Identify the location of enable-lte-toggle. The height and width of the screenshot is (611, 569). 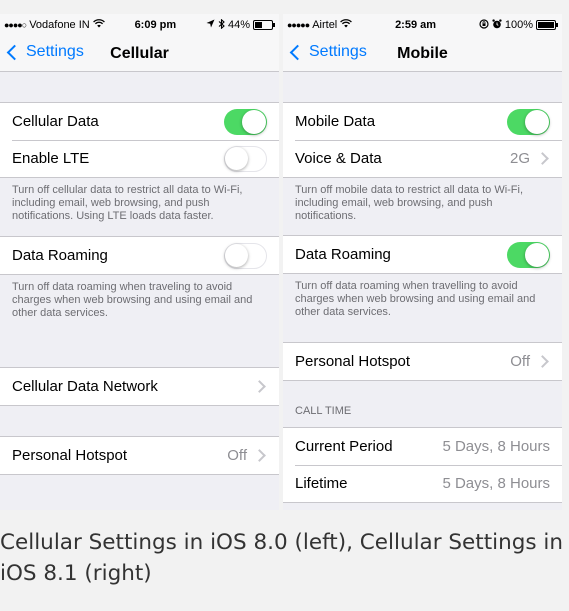
(245, 158).